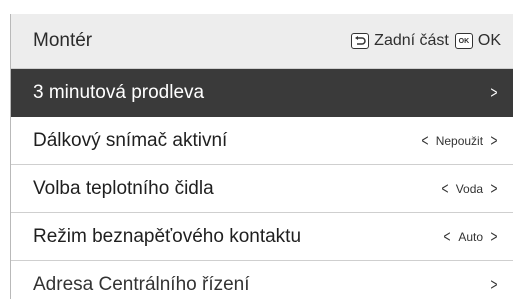 This screenshot has width=514, height=299. I want to click on menu-item-value: Nepoužit, so click(459, 140).